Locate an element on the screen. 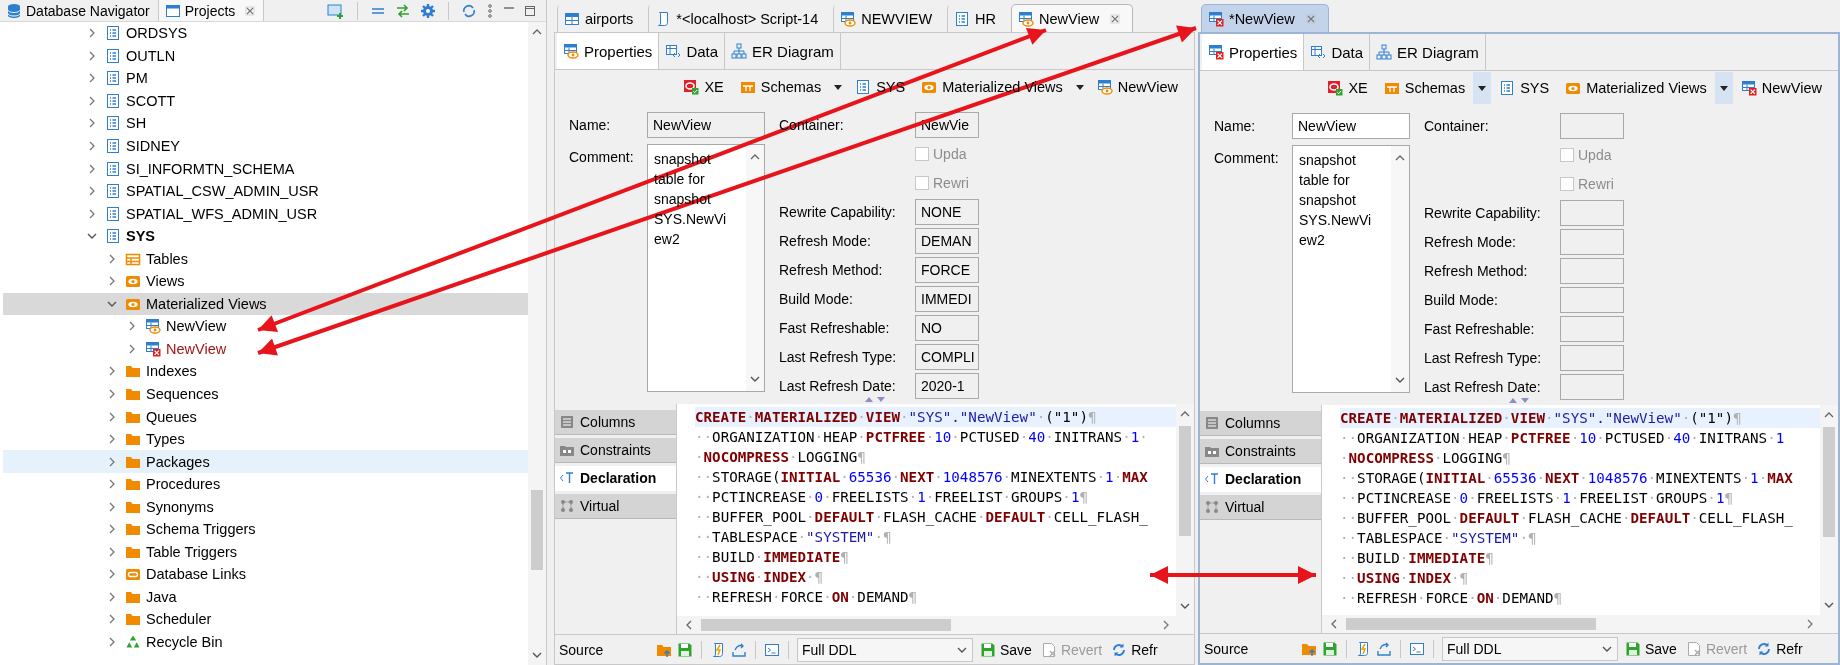 This screenshot has height=665, width=1840. tree-item: Synonyms is located at coordinates (265, 507).